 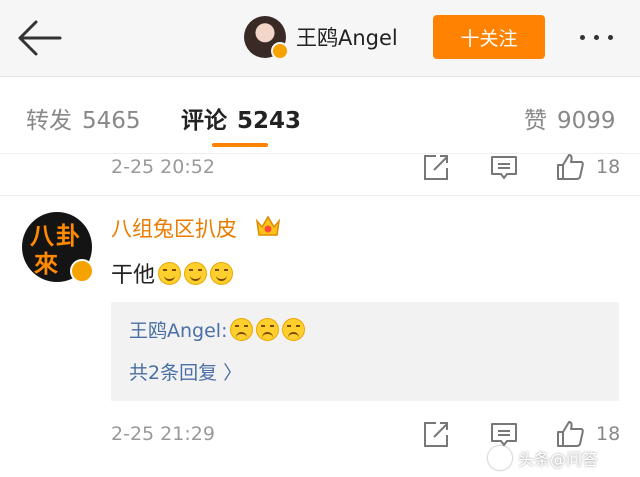 I want to click on divider, so click(x=320, y=195).